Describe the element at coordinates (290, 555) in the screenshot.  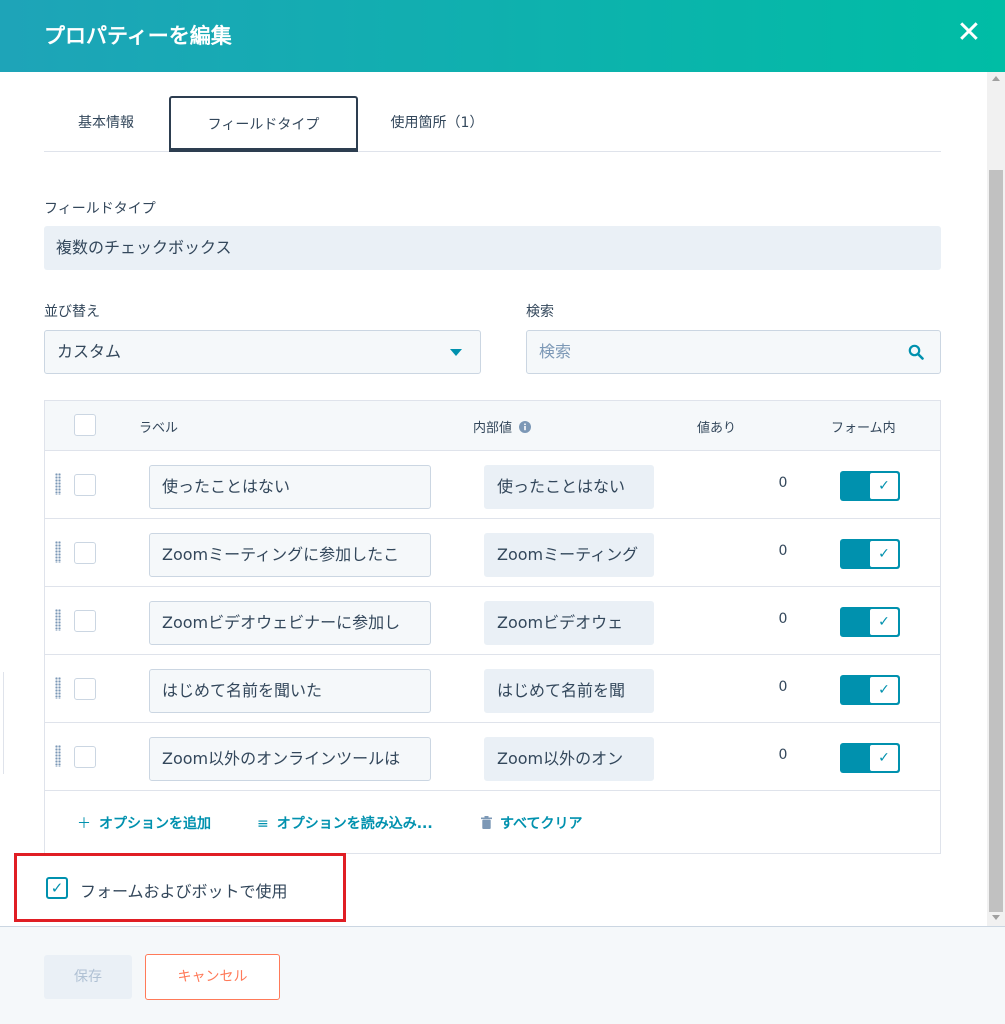
I see `option-label-input: Zoomミーティングに参加したこ` at that location.